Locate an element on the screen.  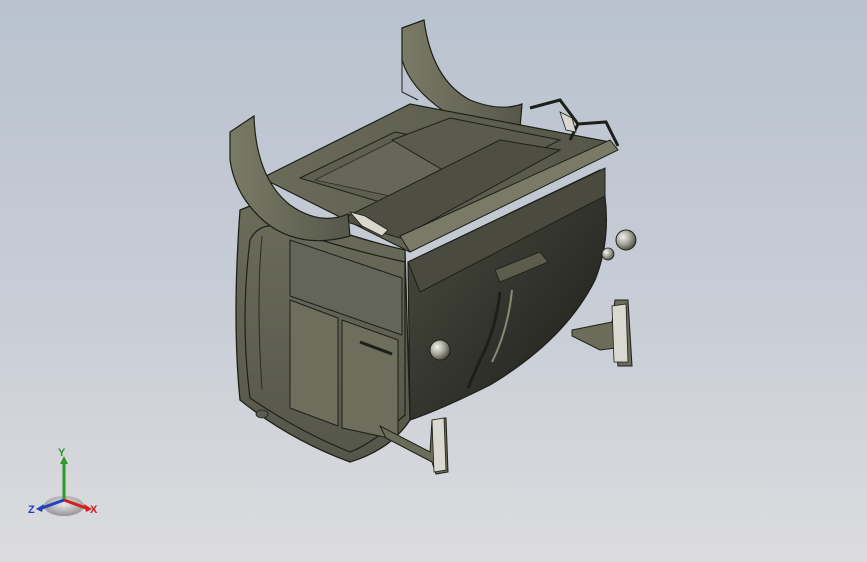
view-triad: Y X Z is located at coordinates (64, 487).